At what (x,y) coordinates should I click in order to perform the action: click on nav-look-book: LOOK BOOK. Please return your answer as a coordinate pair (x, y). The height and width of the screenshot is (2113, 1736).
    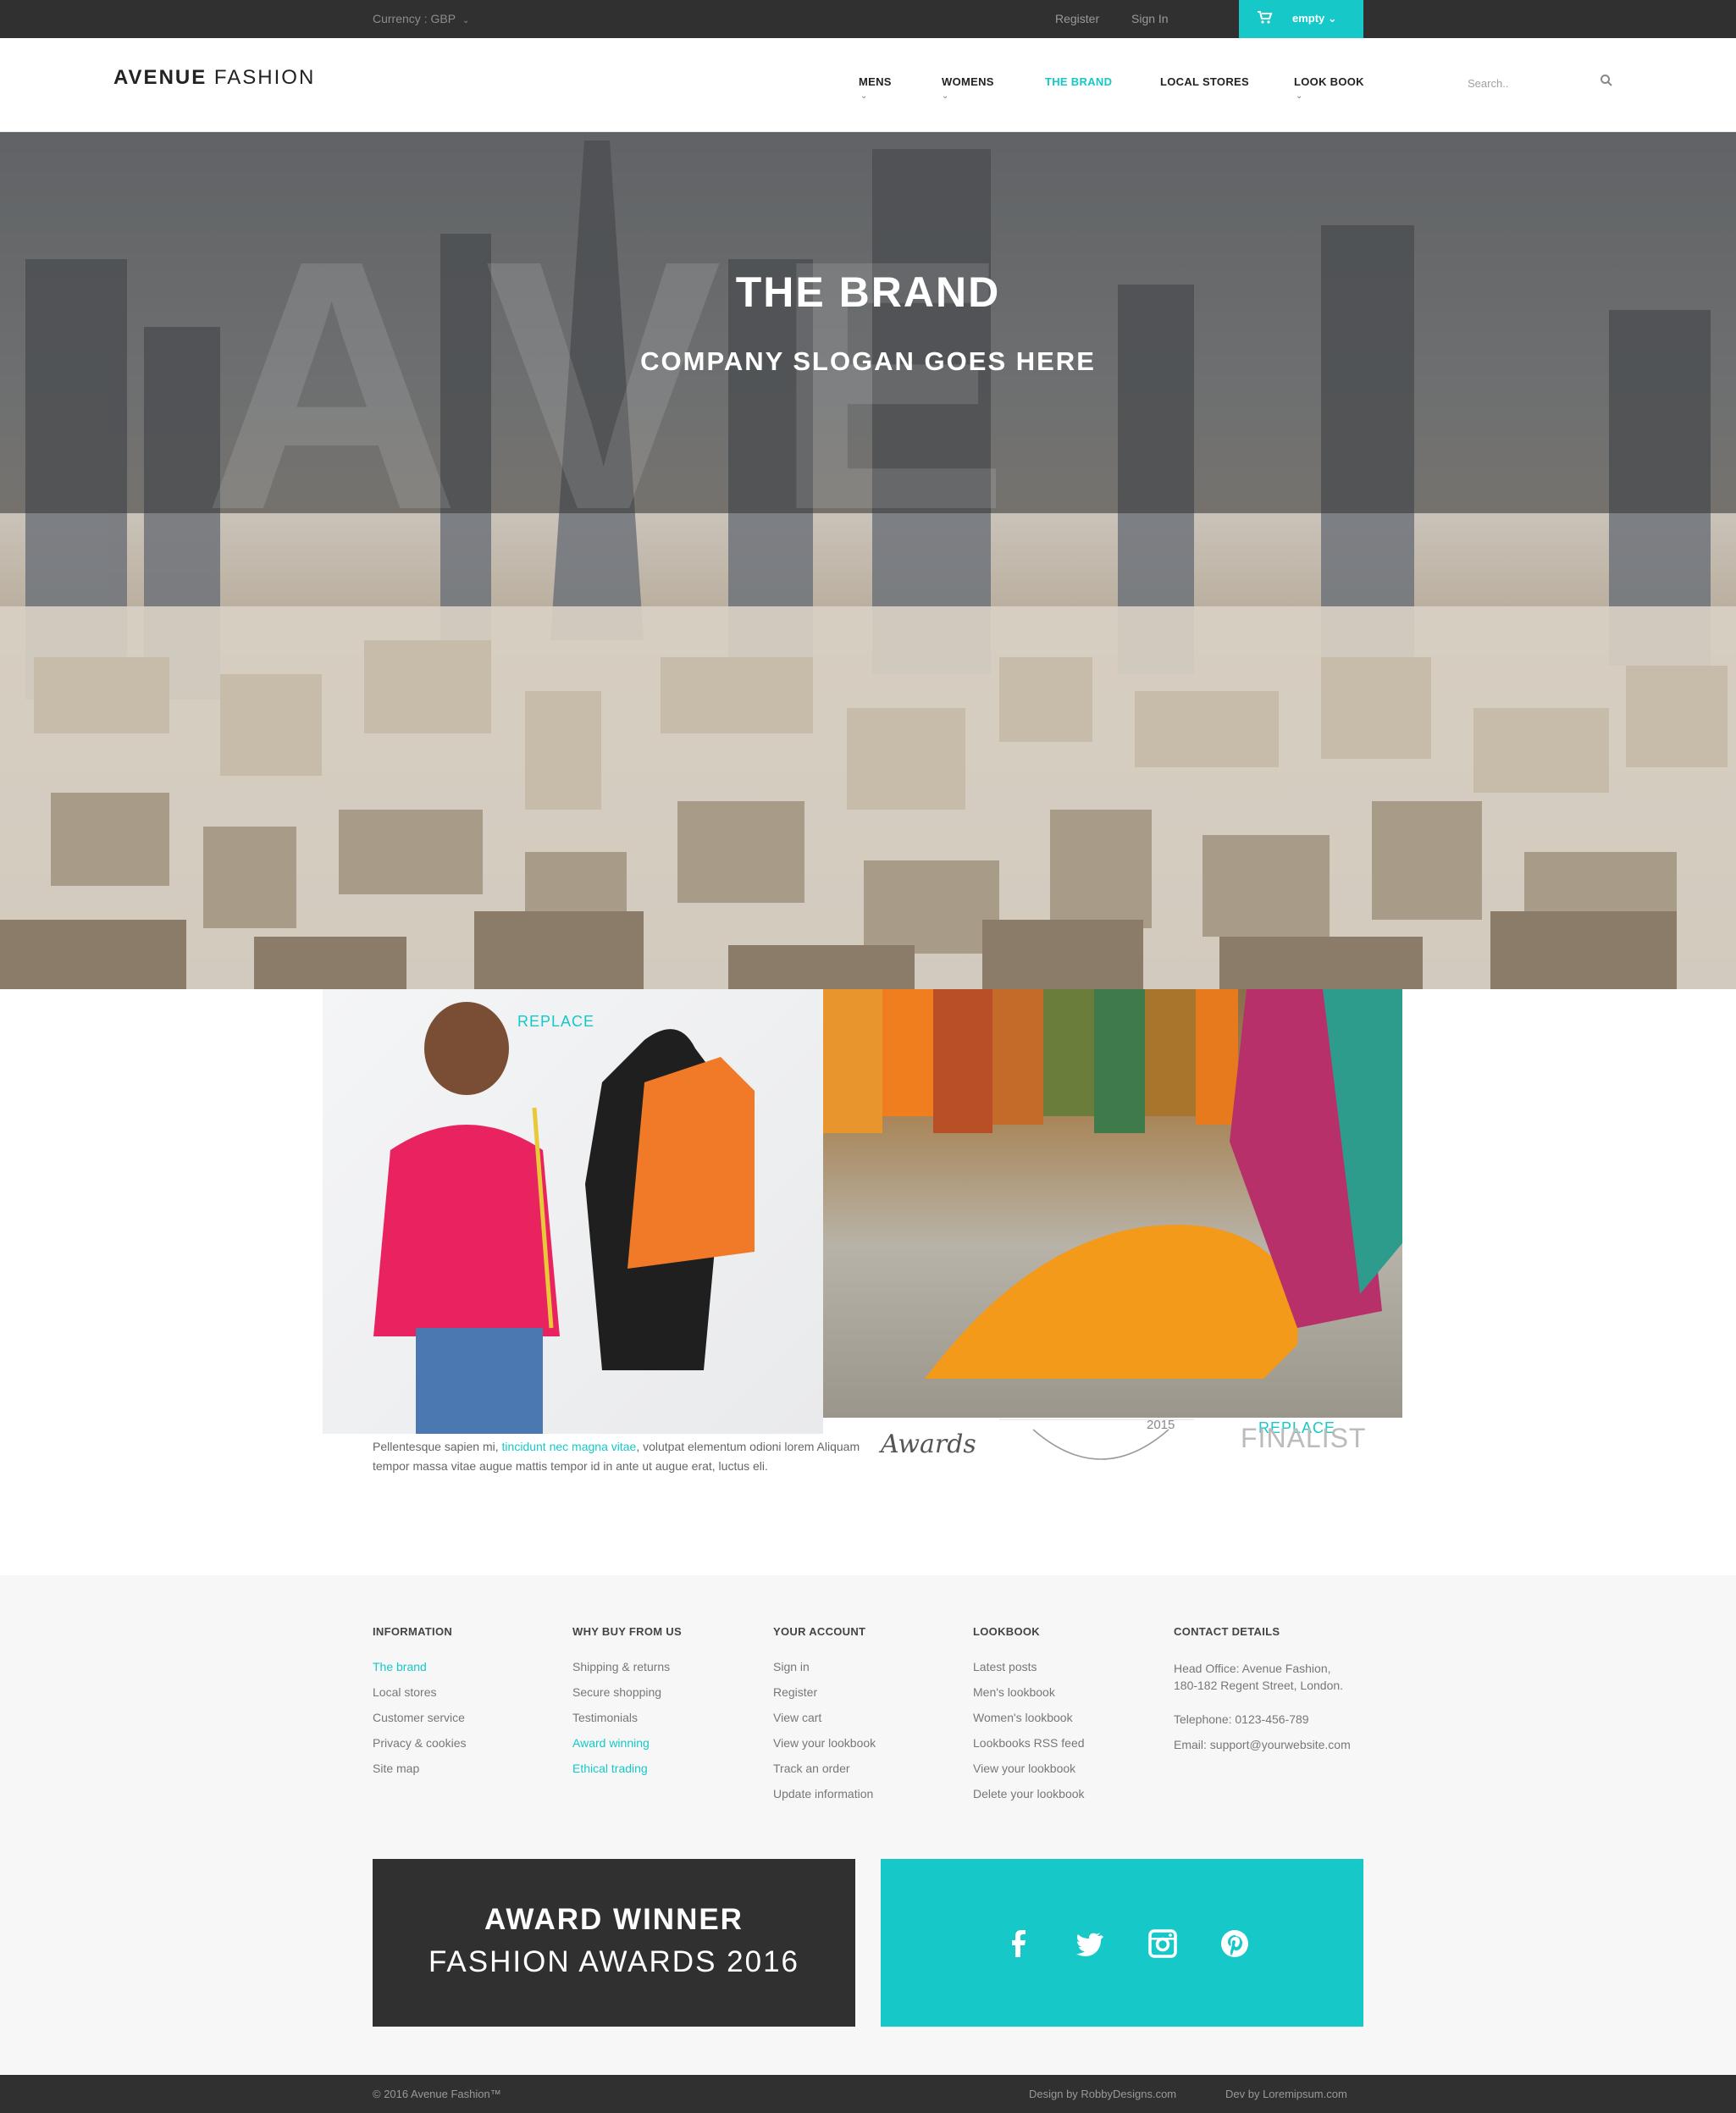
    Looking at the image, I should click on (1329, 81).